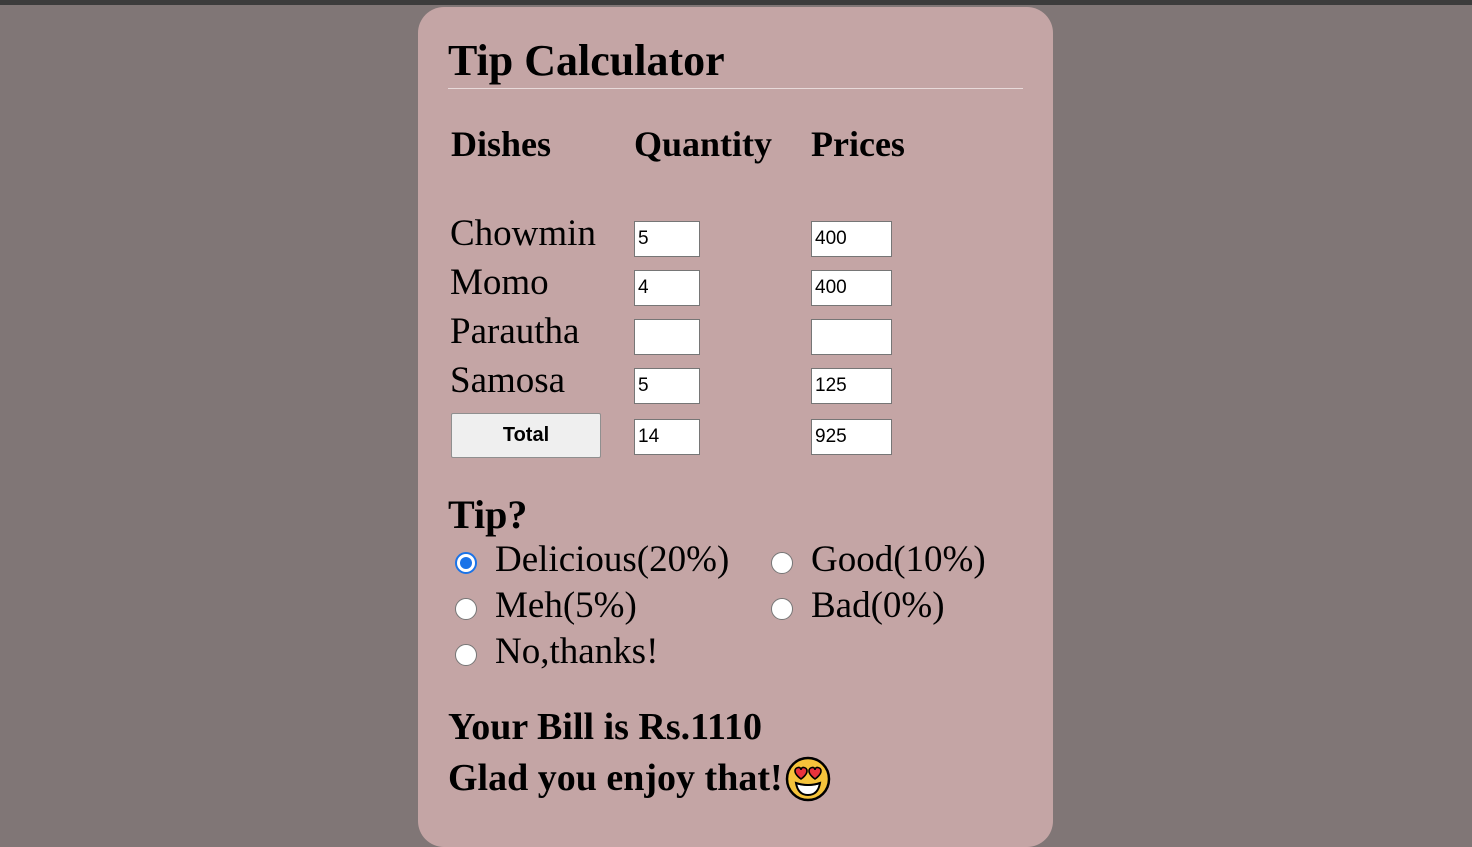  Describe the element at coordinates (566, 605) in the screenshot. I see `tip-label-meh: Meh(5%)` at that location.